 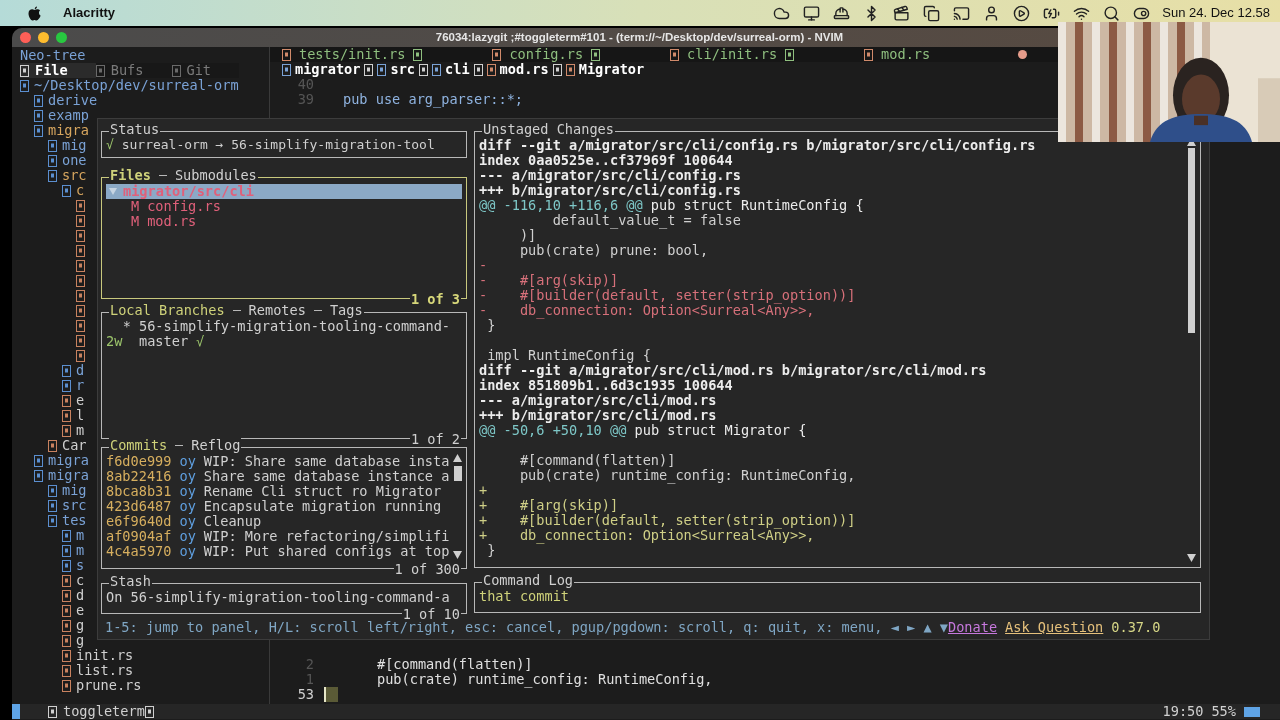 I want to click on tree-item: one, so click(x=74, y=160).